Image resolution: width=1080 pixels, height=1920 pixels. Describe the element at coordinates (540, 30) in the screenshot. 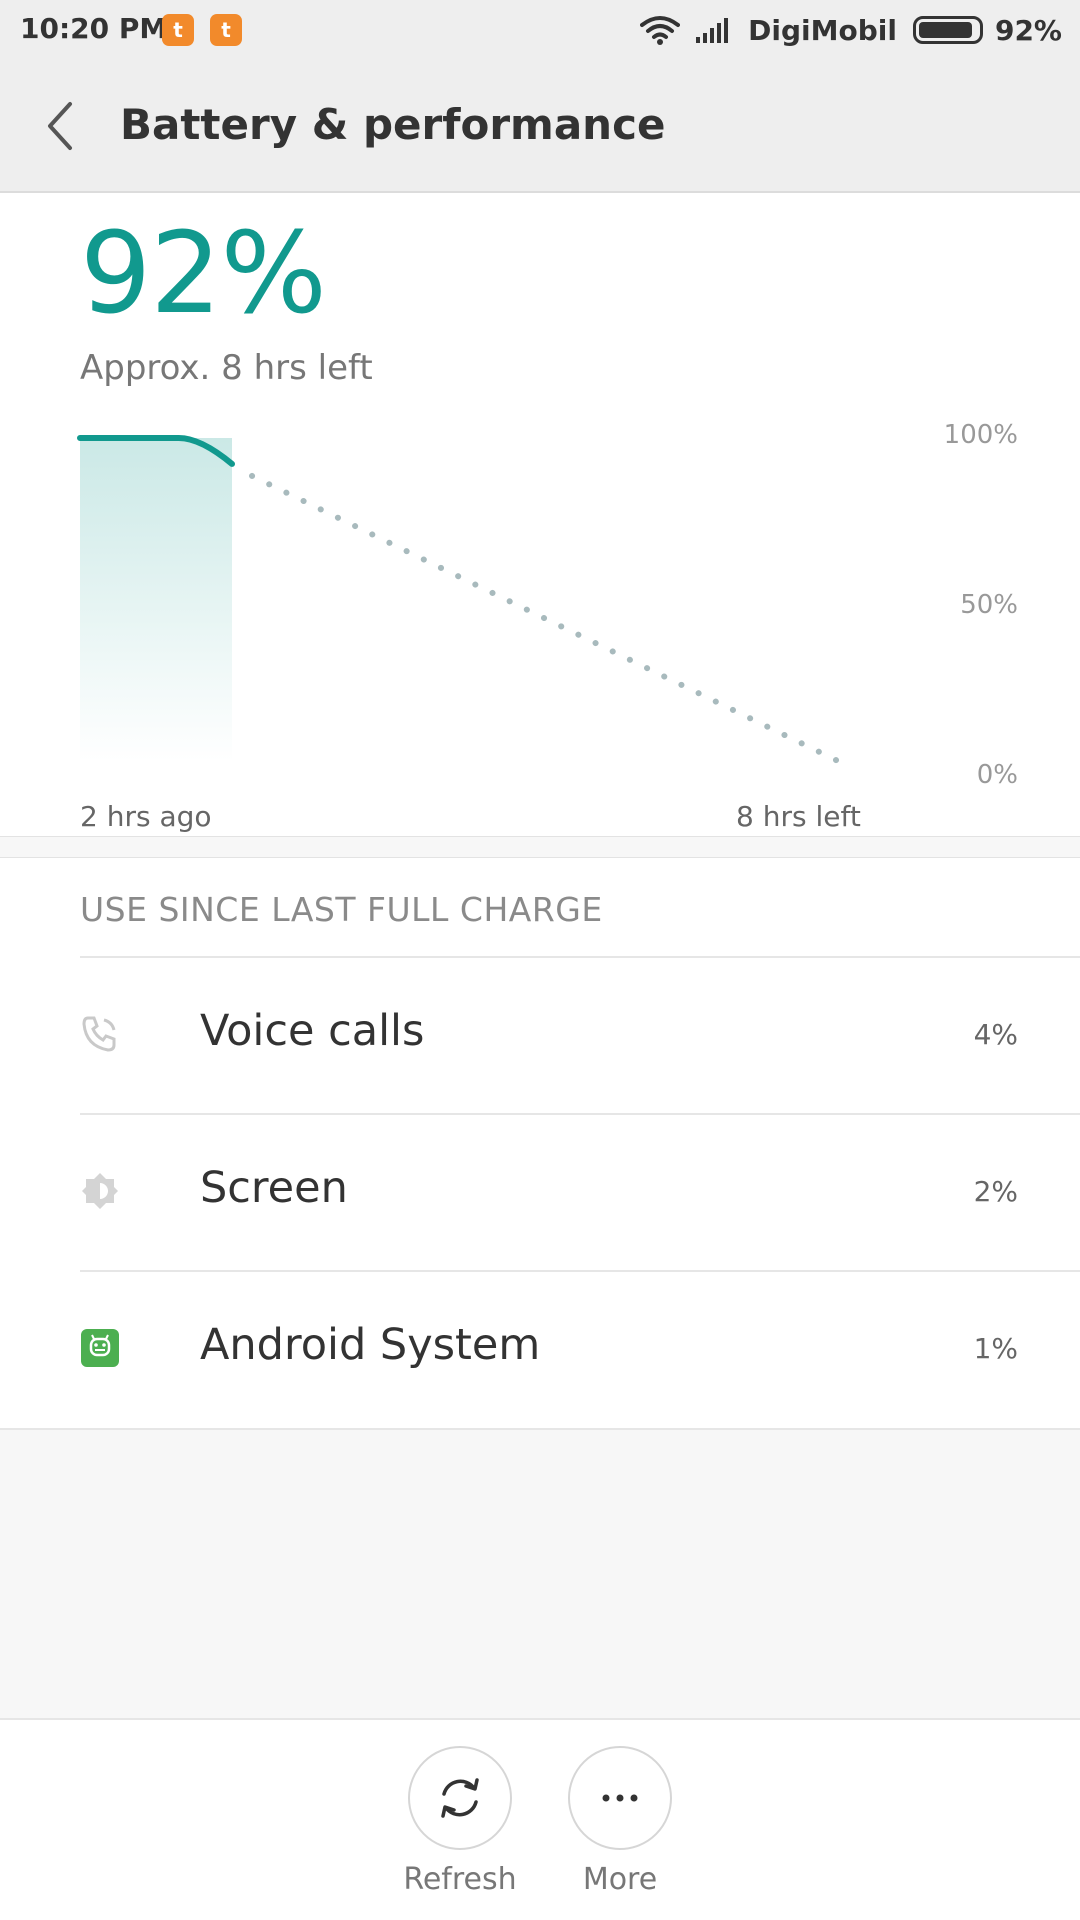

I see `status-bar: 10:20 PM t t DigiMobil 92%` at that location.